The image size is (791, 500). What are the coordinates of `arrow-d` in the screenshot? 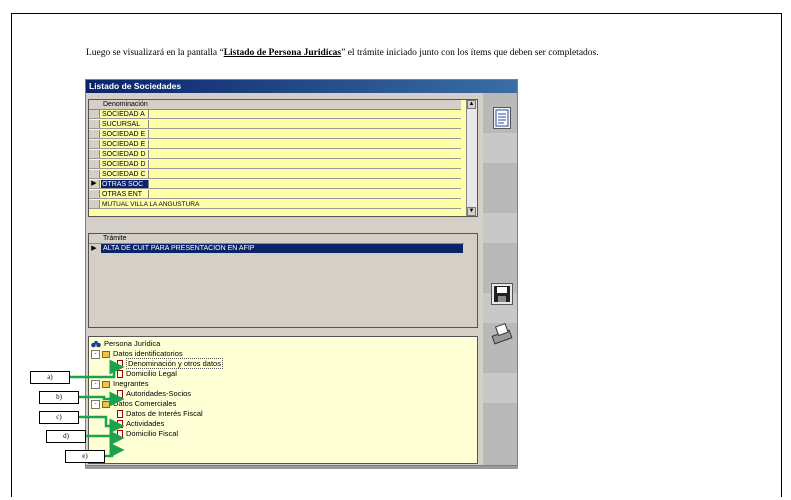 It's located at (105, 438).